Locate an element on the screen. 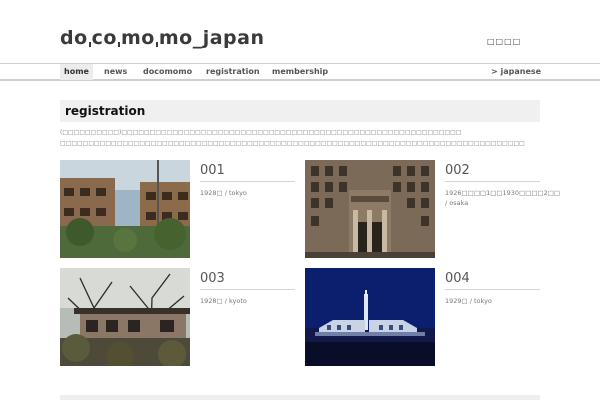  logo-part: co is located at coordinates (104, 38).